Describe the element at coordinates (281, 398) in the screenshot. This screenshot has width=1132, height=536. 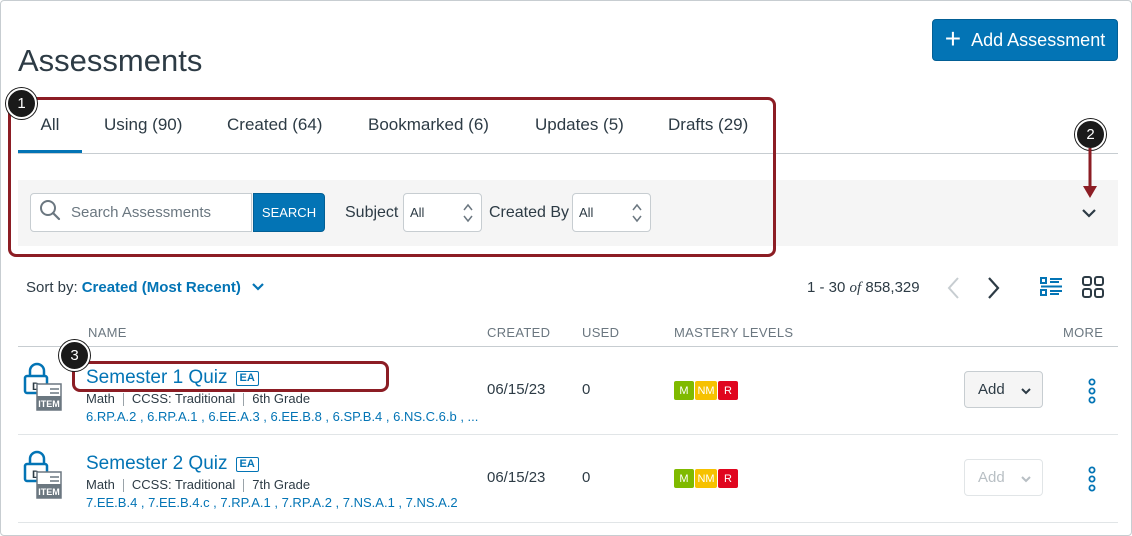
I see `grade-text: 6th Grade` at that location.